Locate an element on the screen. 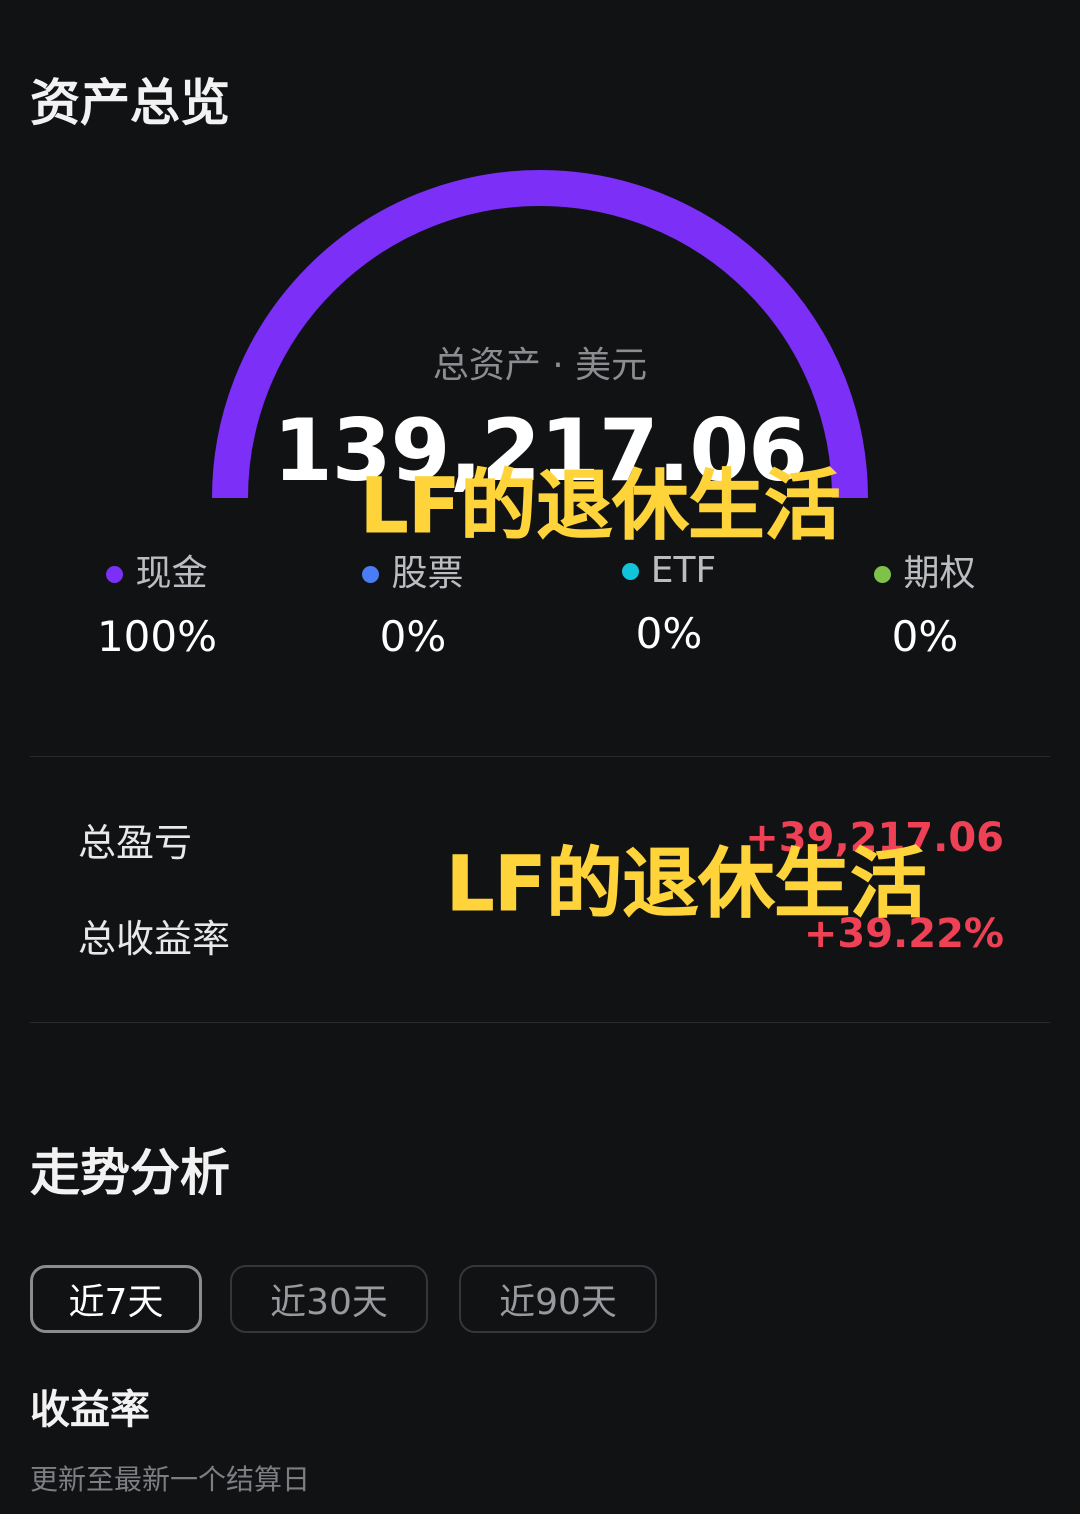  legend-label: 期权 is located at coordinates (939, 573).